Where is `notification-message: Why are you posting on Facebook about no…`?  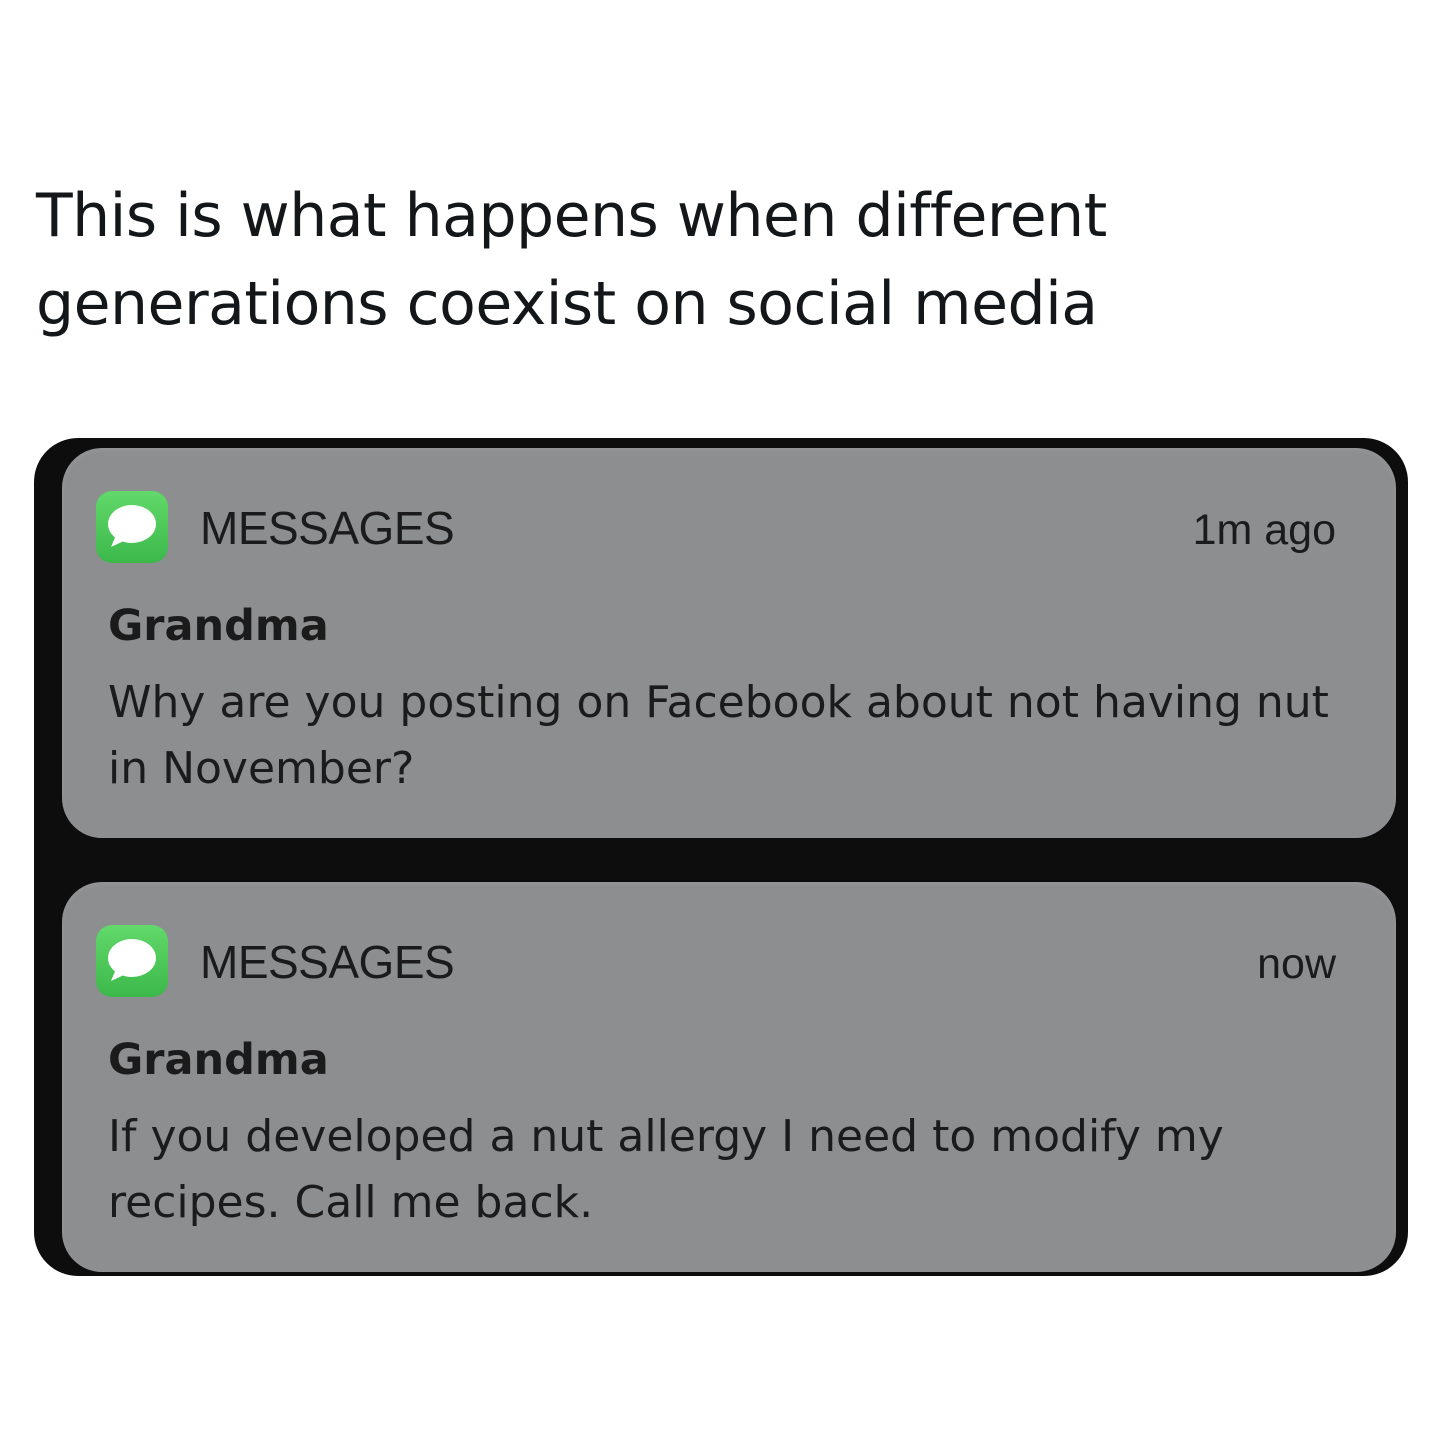
notification-message: Why are you posting on Facebook about no… is located at coordinates (718, 735).